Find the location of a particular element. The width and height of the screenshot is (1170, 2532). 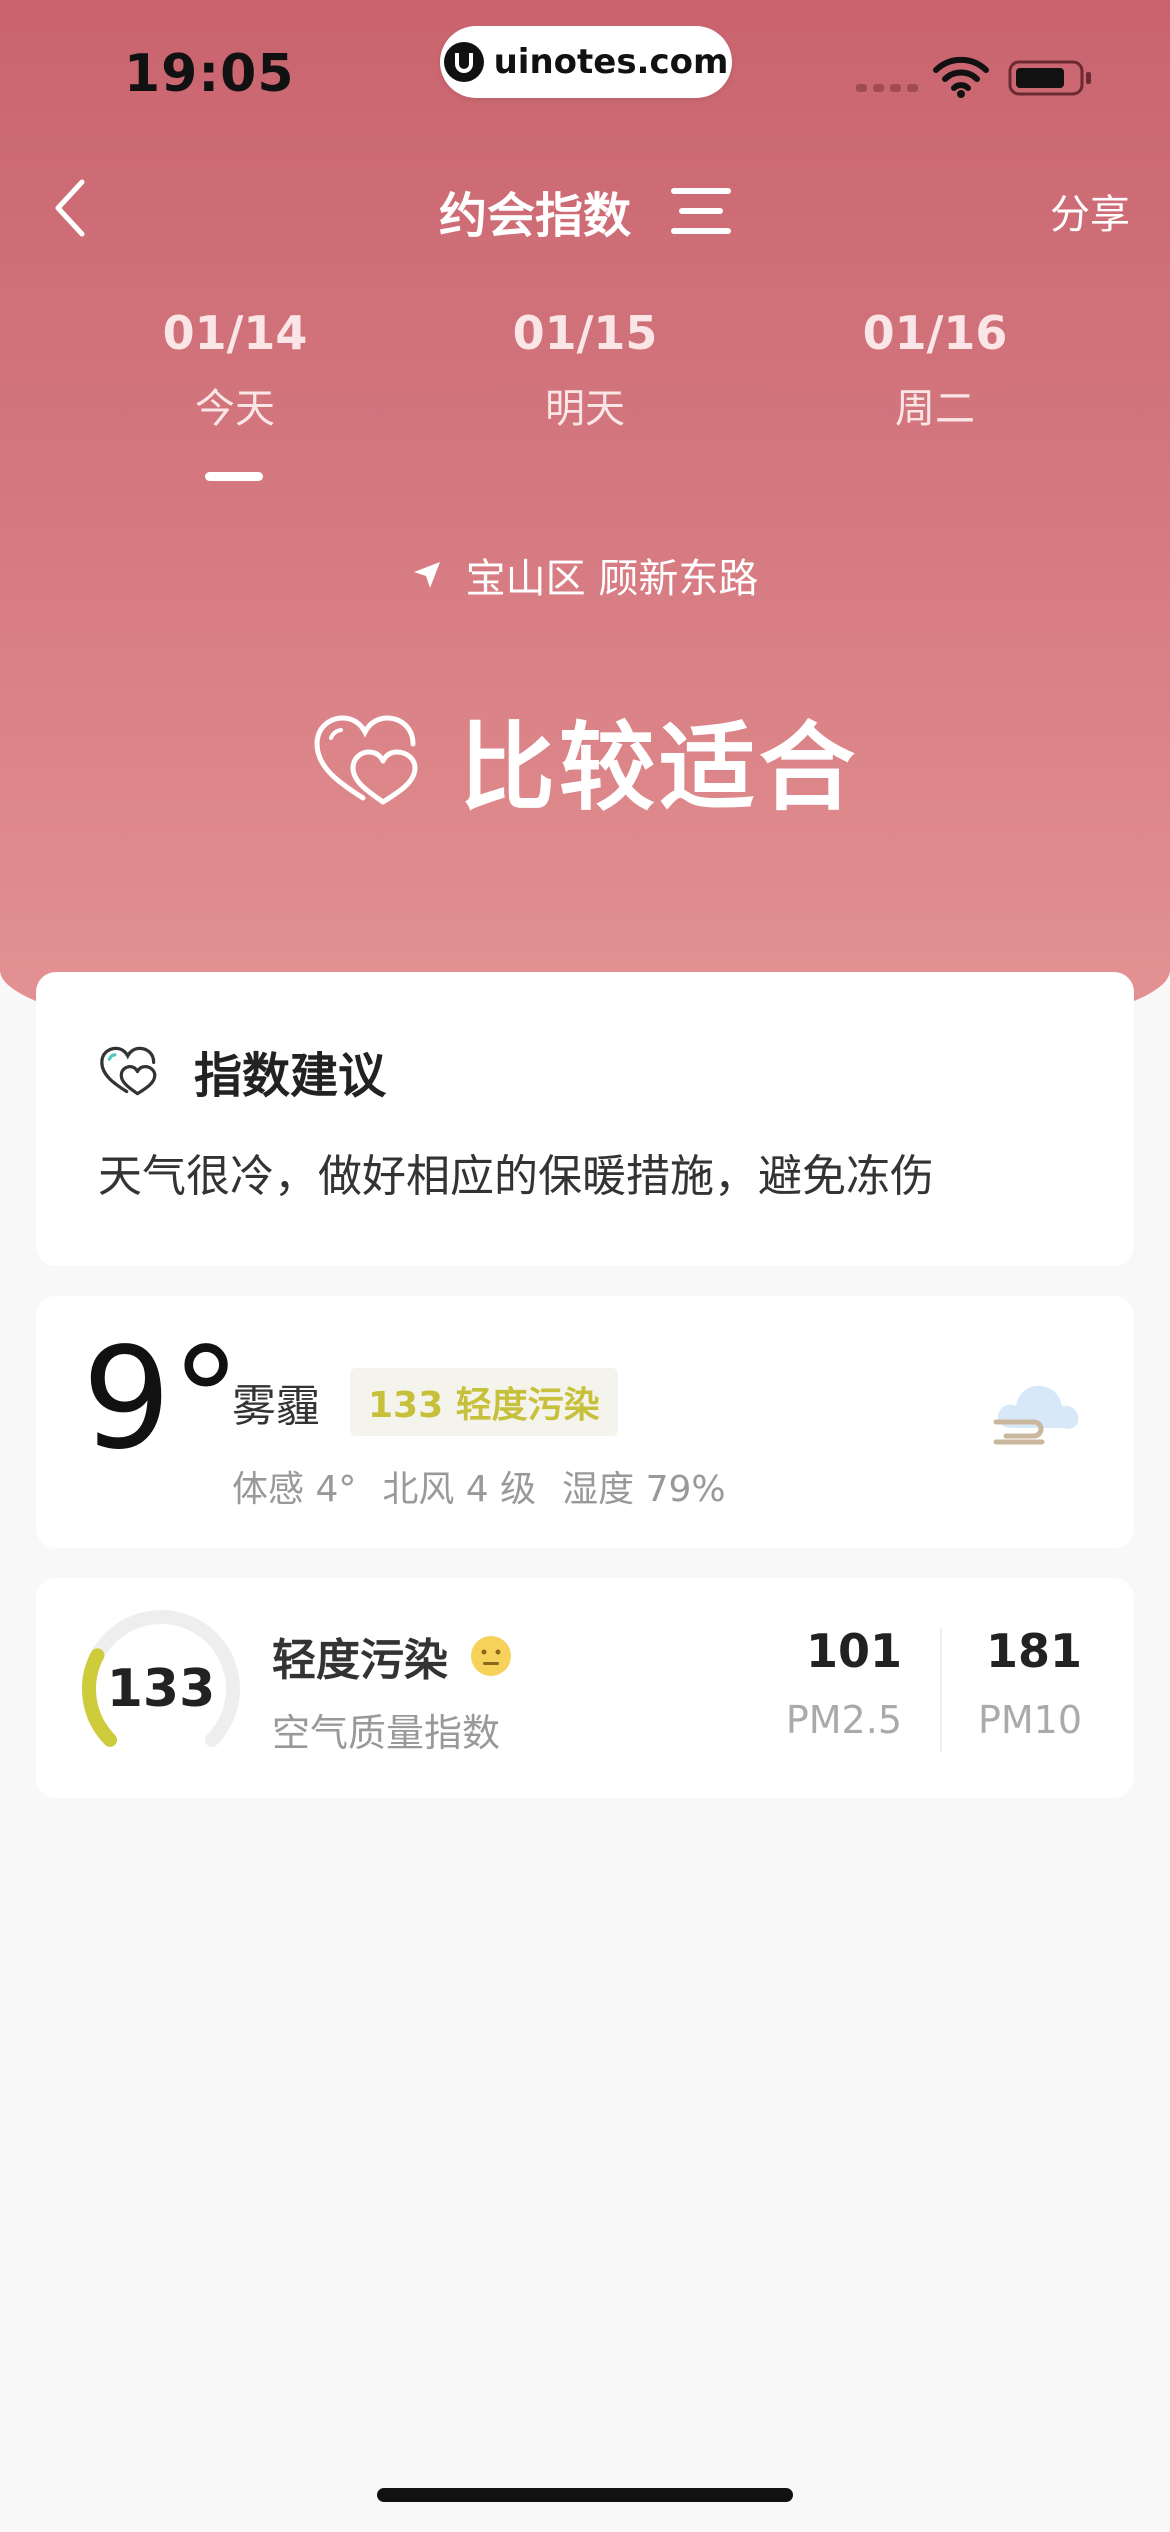

back-chevron-icon is located at coordinates (72, 208).